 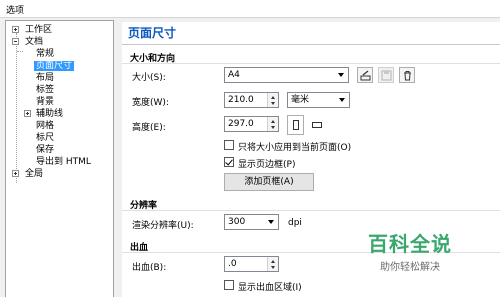 I want to click on show-page-border-checkbox, so click(x=229, y=162).